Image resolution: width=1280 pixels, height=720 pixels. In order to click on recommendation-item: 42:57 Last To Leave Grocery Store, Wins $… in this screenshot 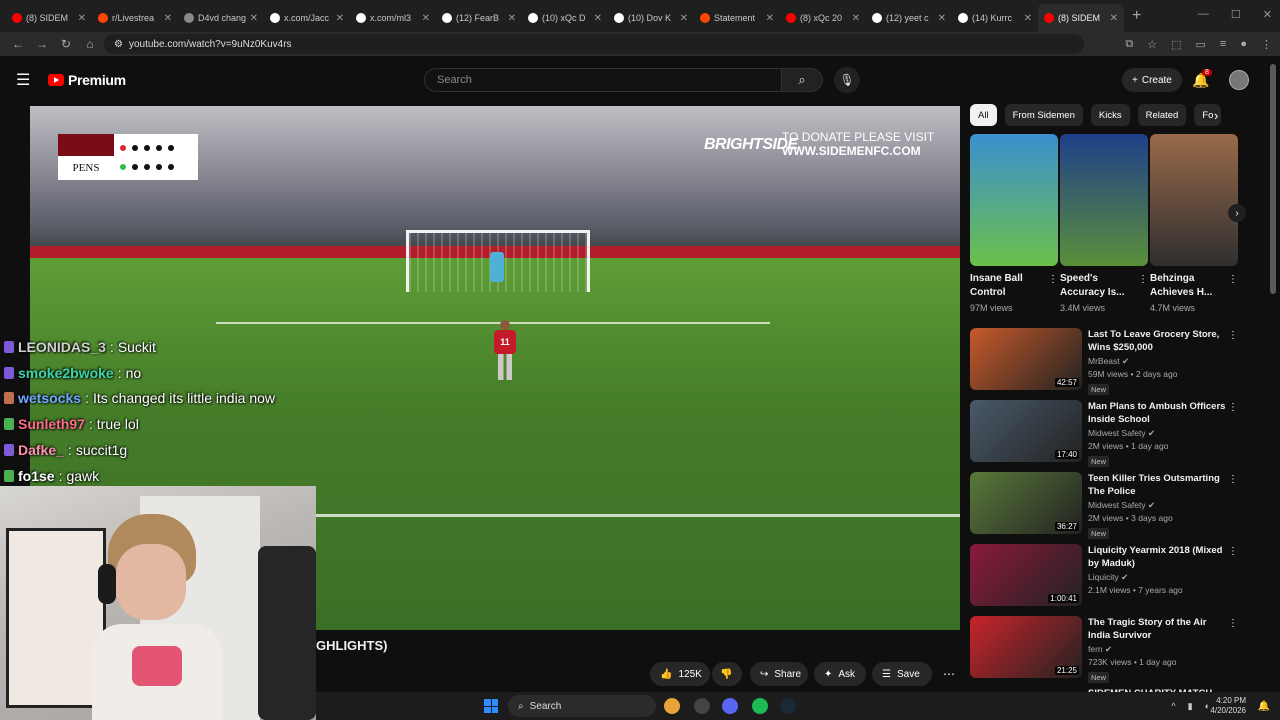, I will do `click(1109, 364)`.